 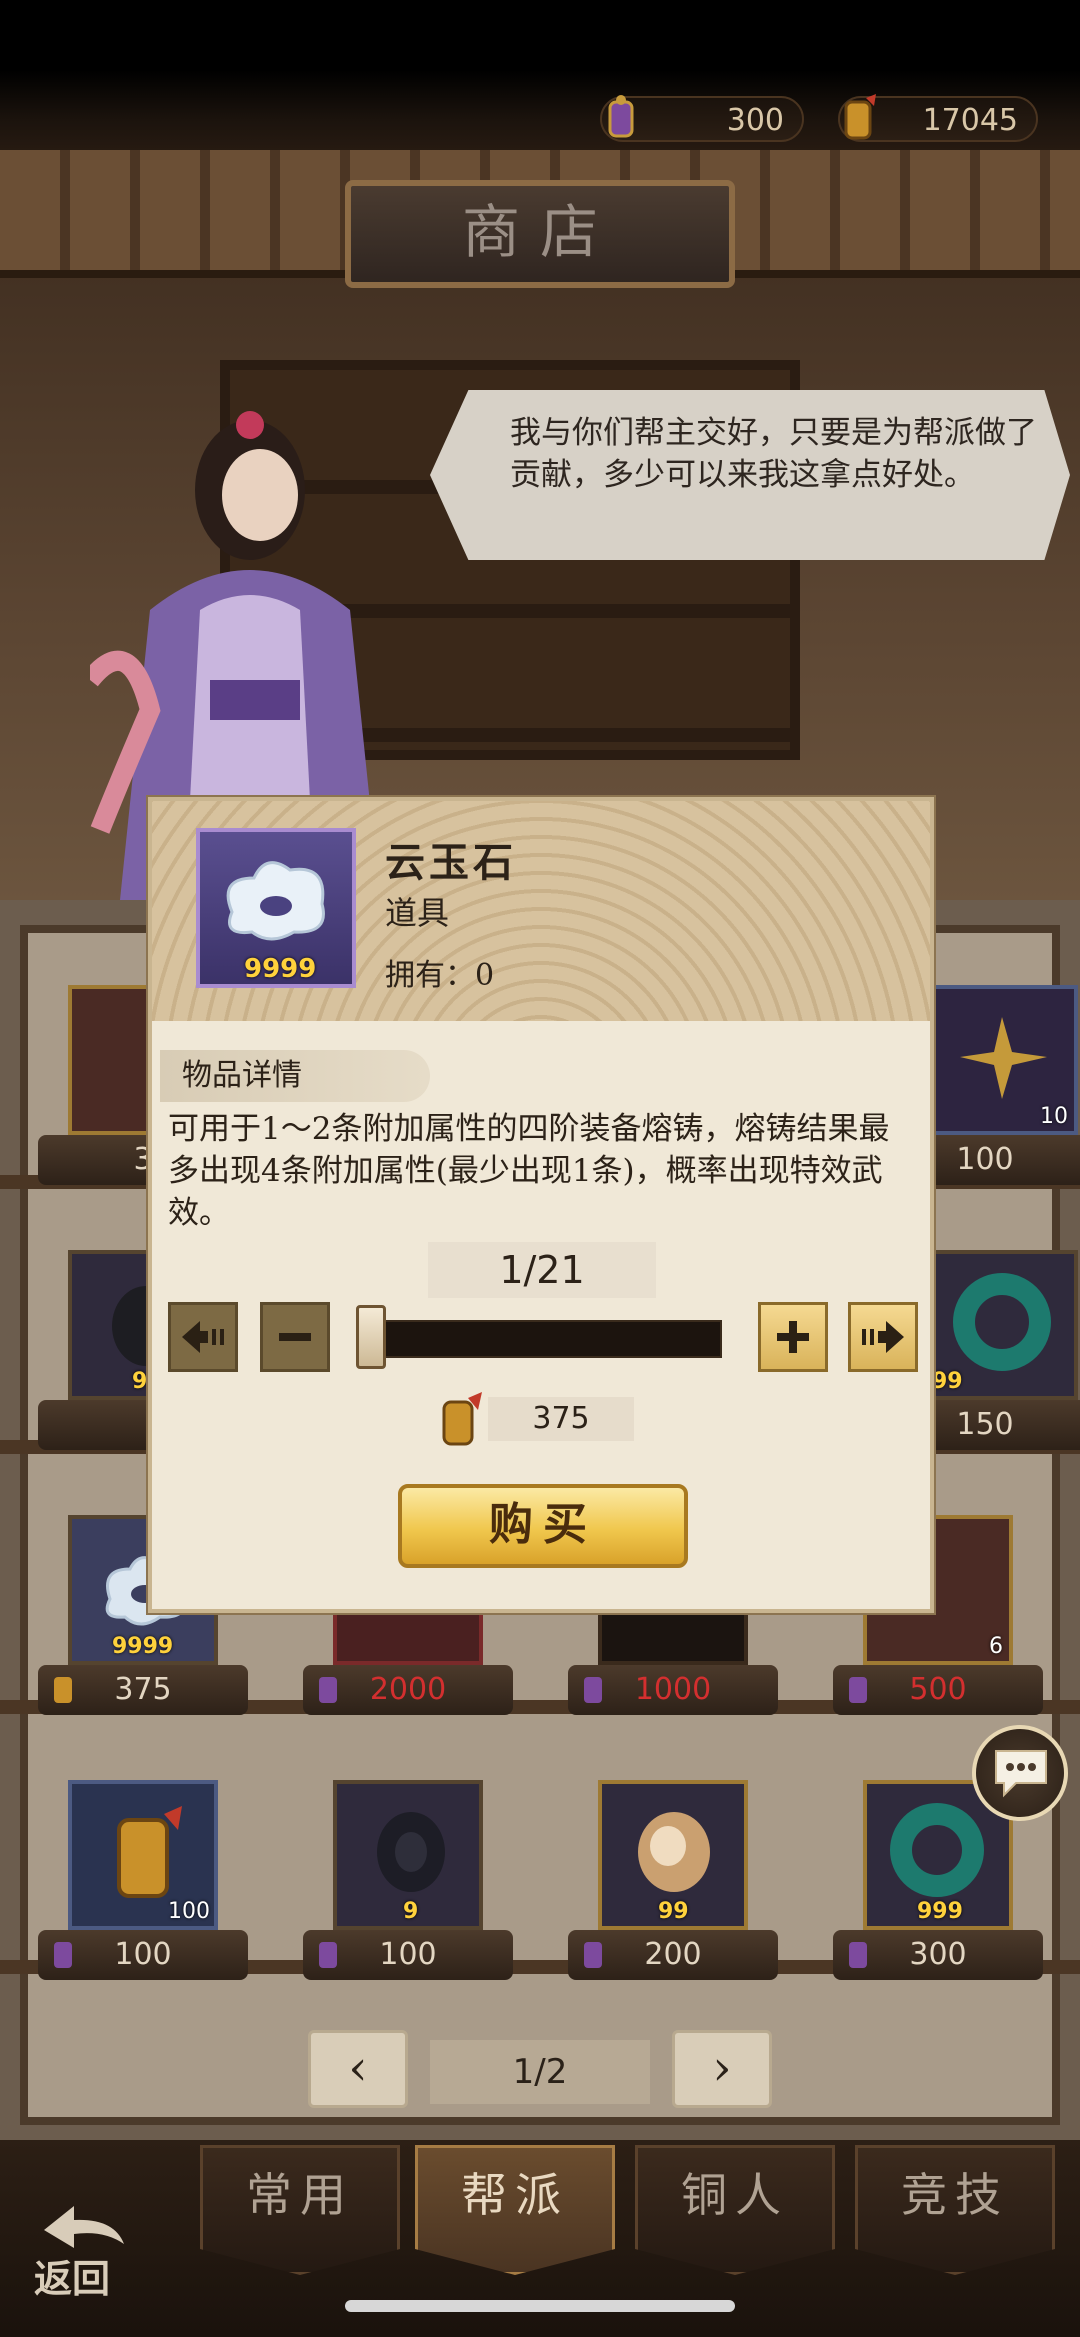 I want to click on back-label: 返回, so click(x=72, y=2278).